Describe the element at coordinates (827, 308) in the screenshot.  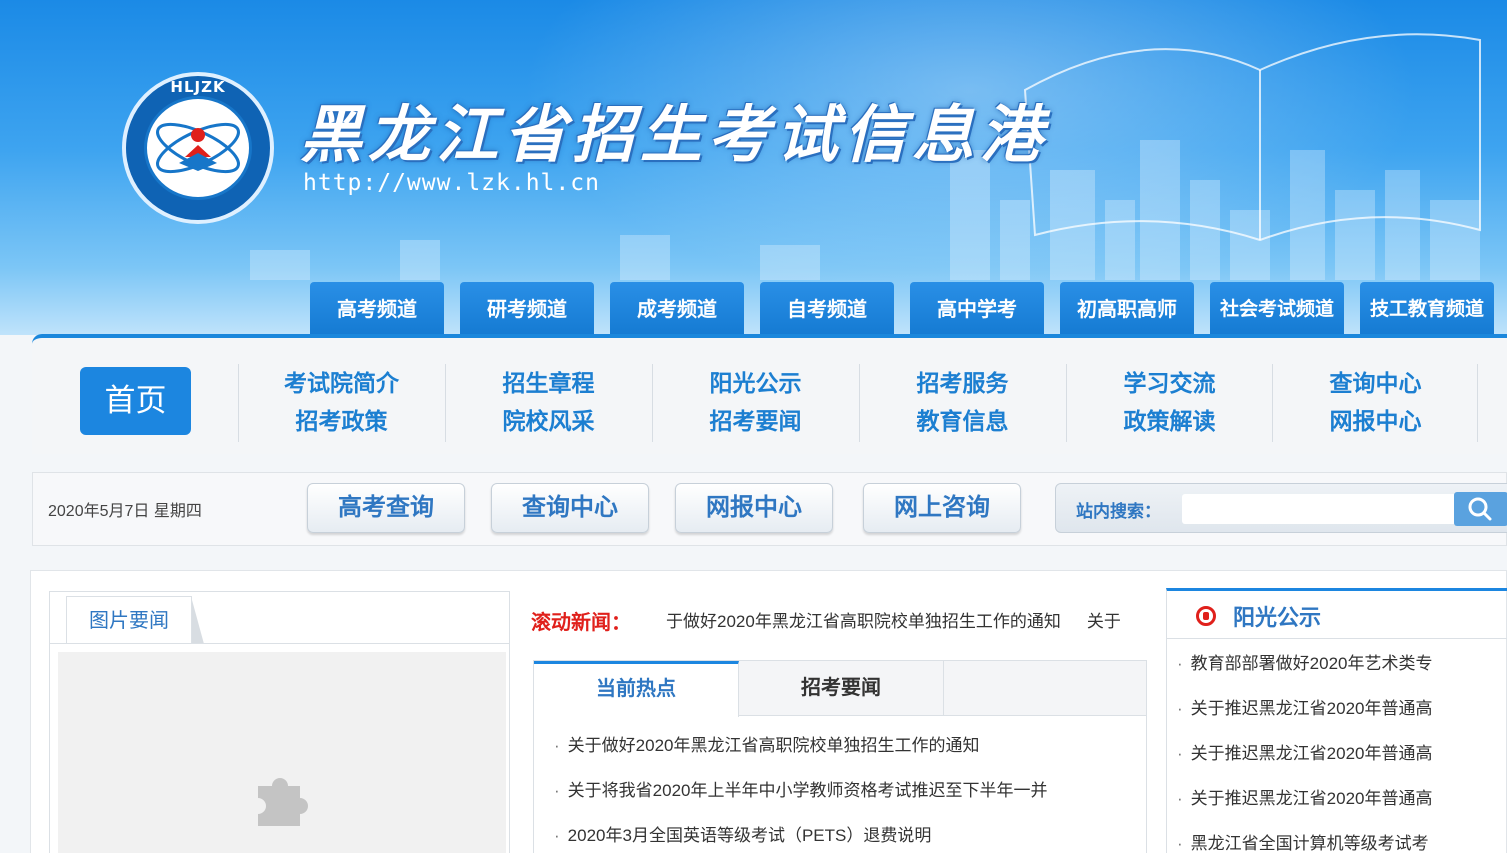
I see `channel-tab-zikao: 自考频道` at that location.